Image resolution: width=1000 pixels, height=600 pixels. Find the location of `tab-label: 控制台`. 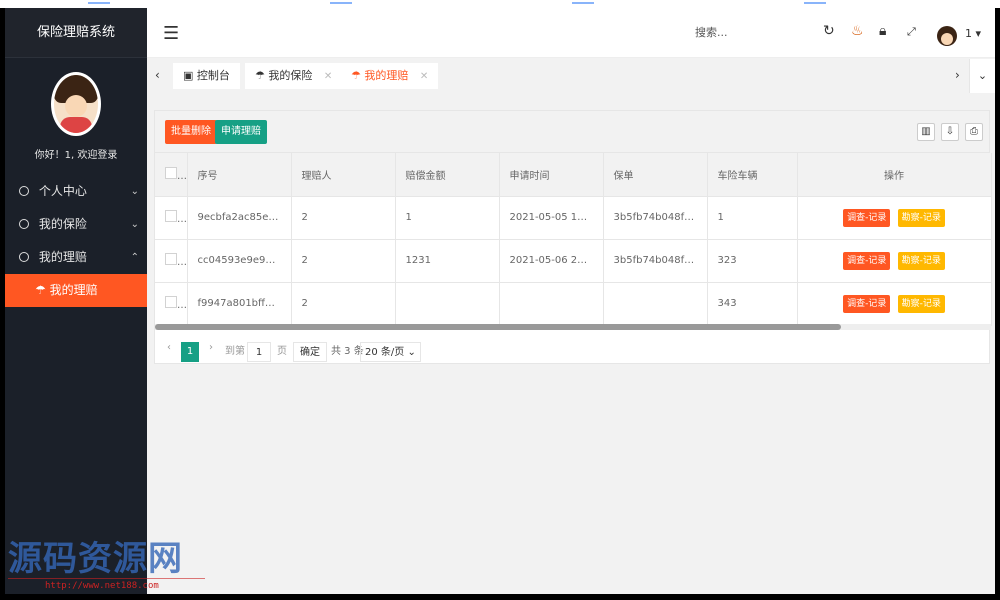

tab-label: 控制台 is located at coordinates (213, 75).